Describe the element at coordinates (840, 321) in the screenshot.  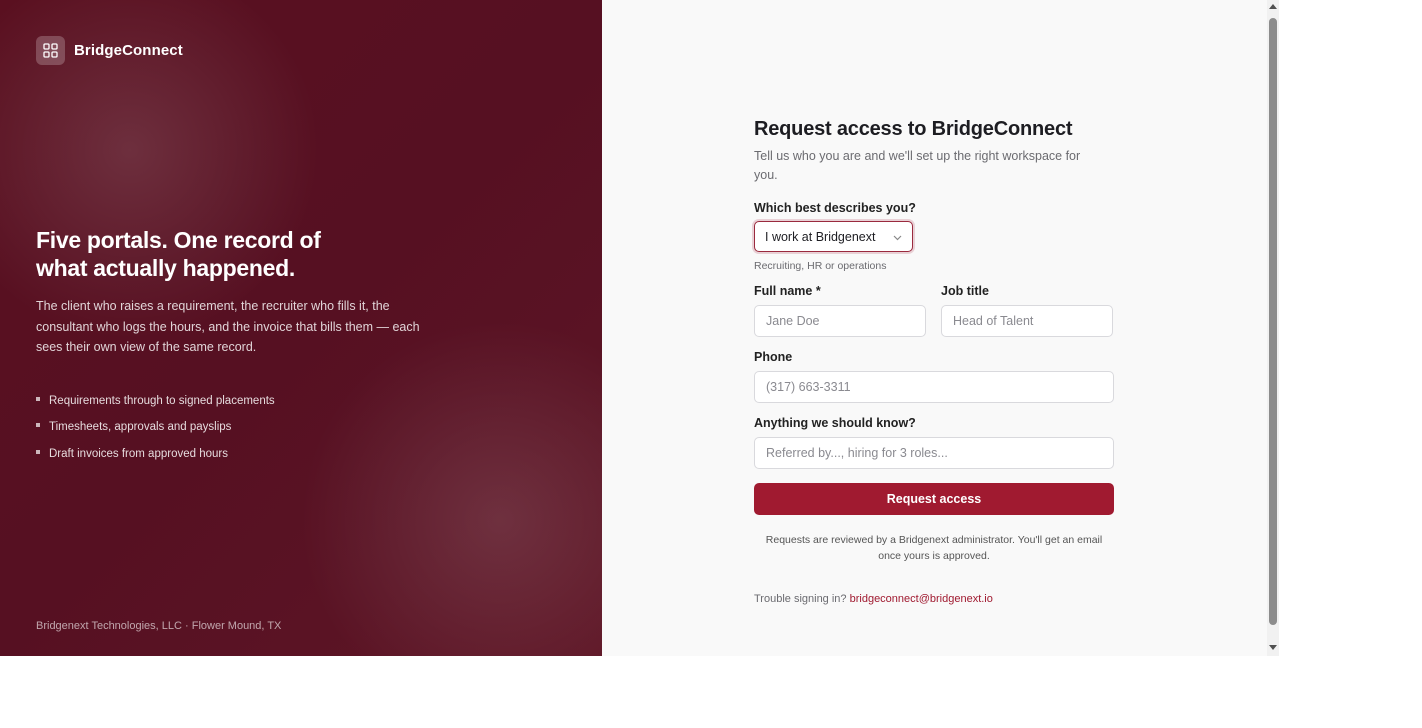
I see `fullname-input: Jane Doe` at that location.